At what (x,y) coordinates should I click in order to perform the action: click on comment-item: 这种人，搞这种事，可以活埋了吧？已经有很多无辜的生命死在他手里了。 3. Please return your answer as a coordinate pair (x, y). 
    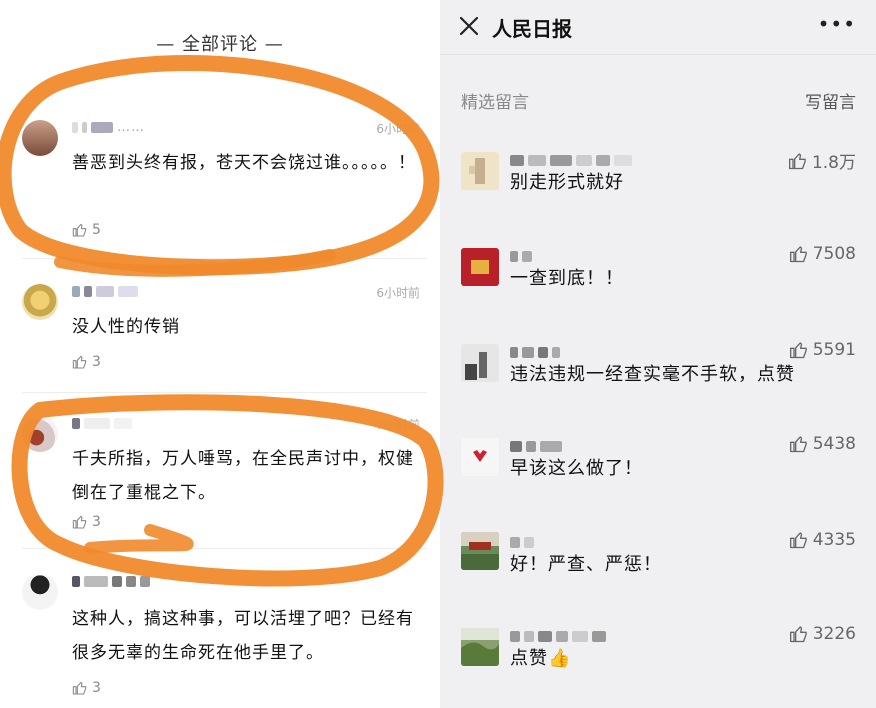
    Looking at the image, I should click on (220, 637).